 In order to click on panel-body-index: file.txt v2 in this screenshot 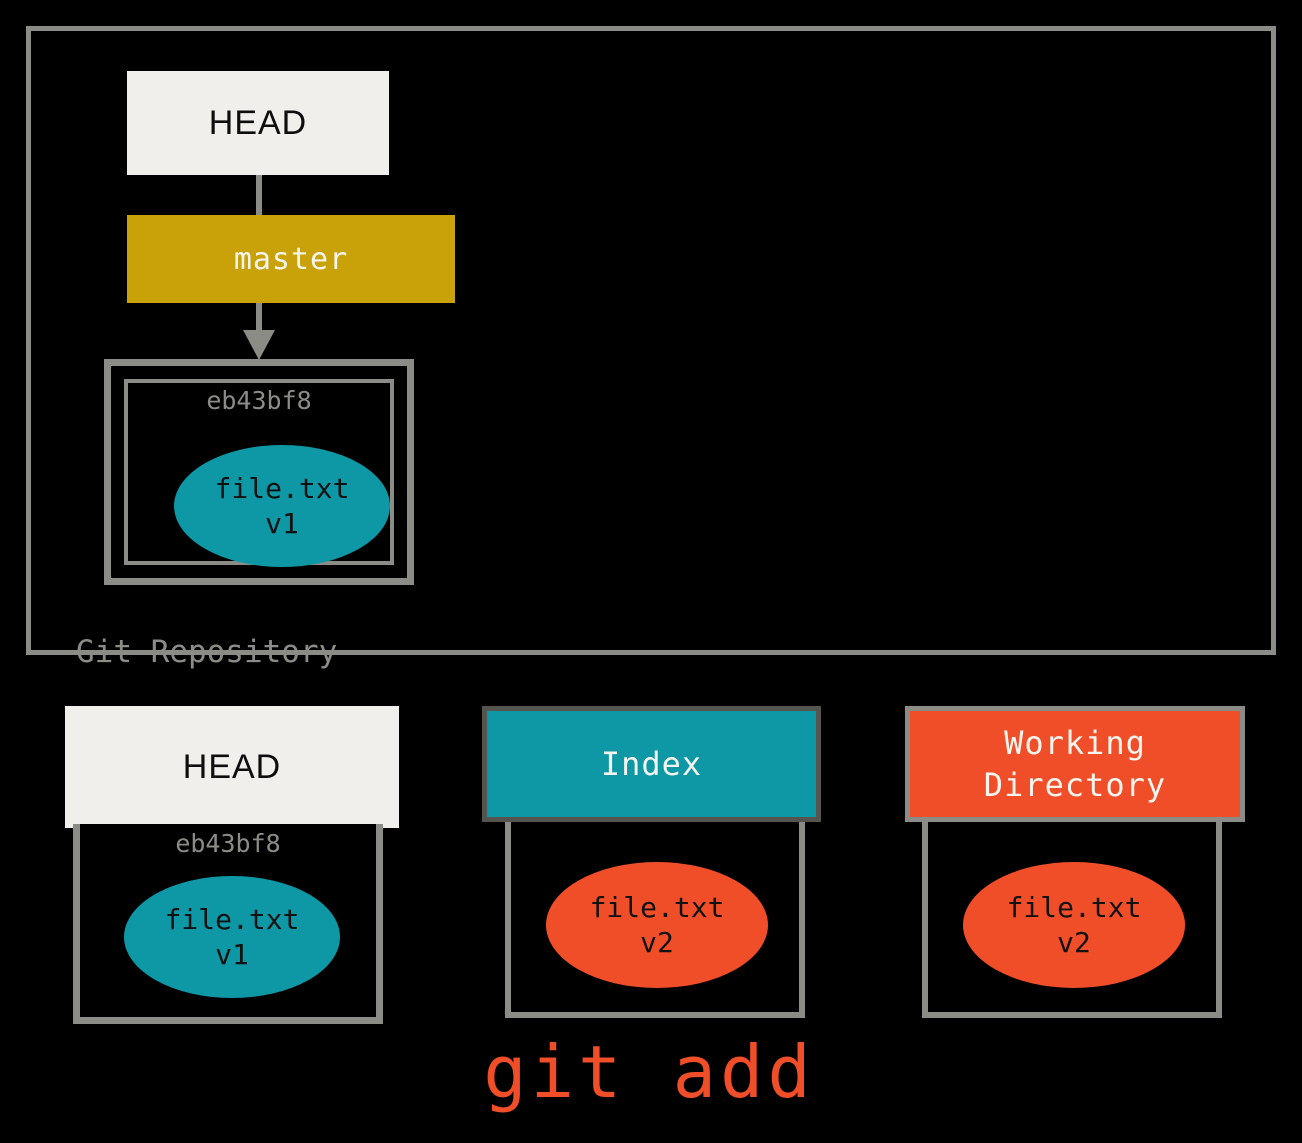, I will do `click(655, 920)`.